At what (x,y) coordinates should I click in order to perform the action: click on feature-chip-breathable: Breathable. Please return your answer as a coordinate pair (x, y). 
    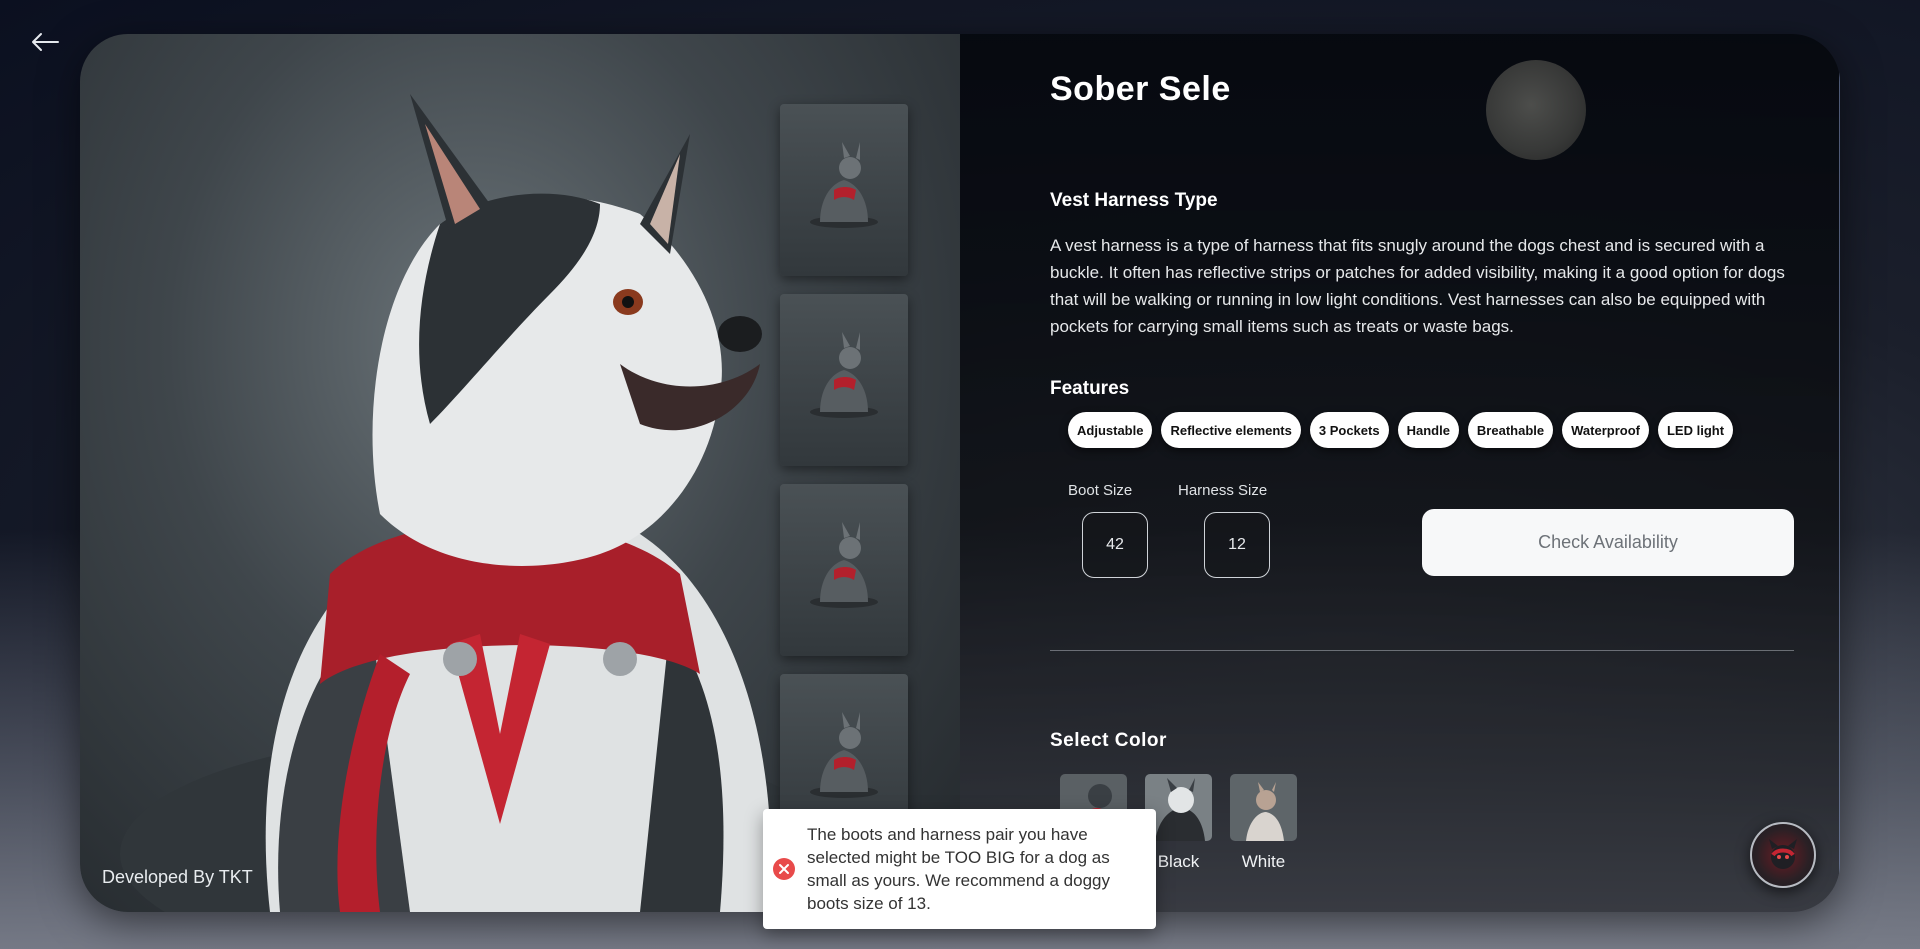
    Looking at the image, I should click on (1510, 430).